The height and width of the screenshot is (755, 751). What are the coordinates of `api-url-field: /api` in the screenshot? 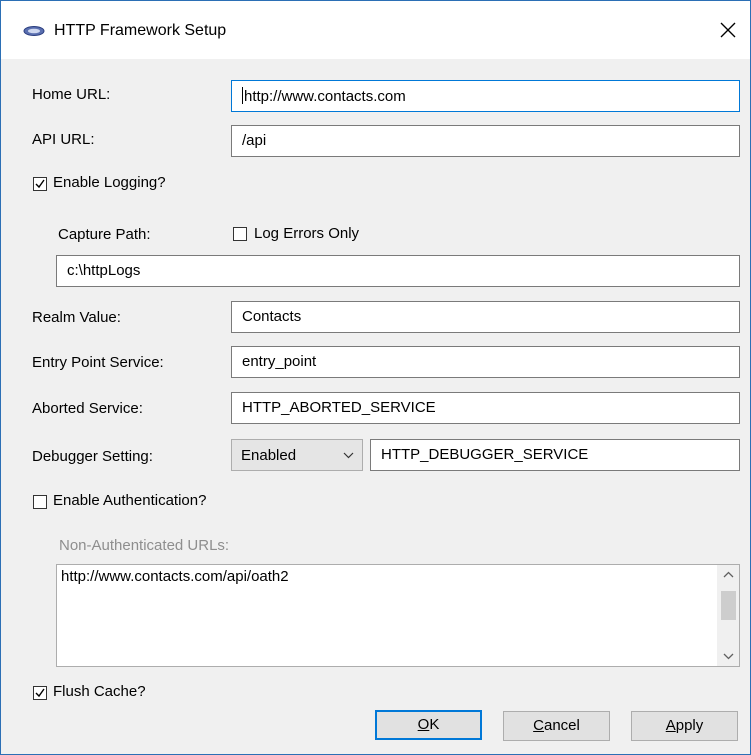 It's located at (485, 141).